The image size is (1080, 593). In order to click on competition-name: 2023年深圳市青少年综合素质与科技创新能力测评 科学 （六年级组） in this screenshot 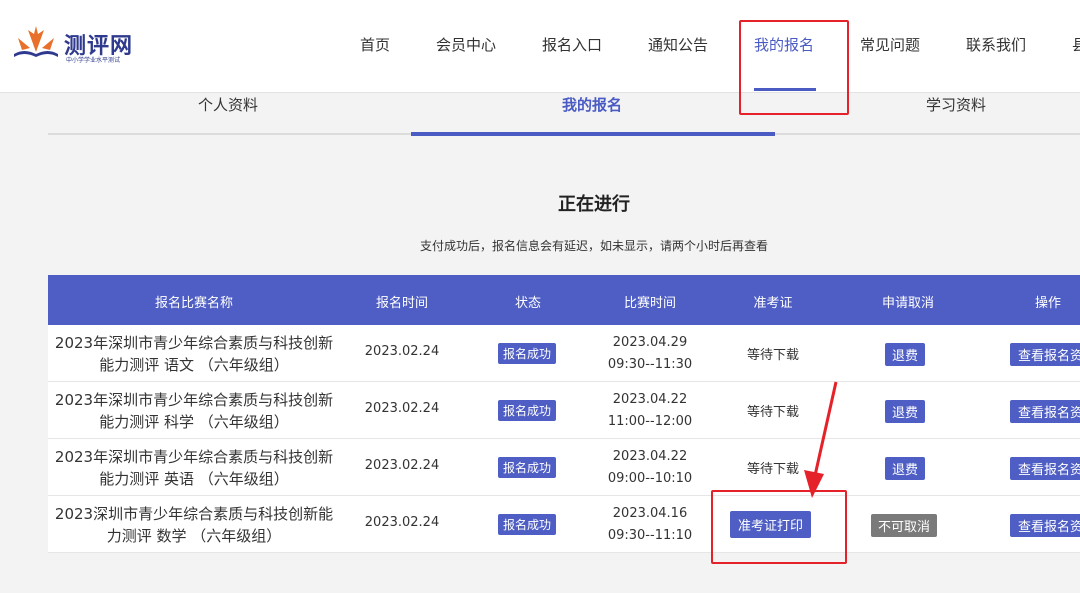, I will do `click(194, 411)`.